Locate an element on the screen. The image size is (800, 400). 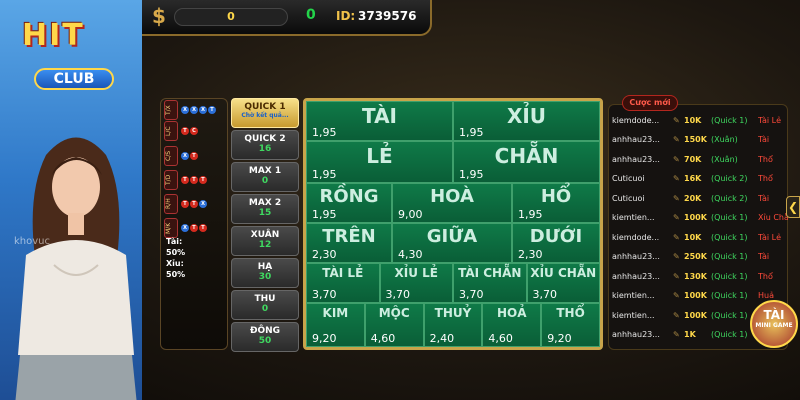
bet-cell-odds: 2,30 is located at coordinates (530, 254).